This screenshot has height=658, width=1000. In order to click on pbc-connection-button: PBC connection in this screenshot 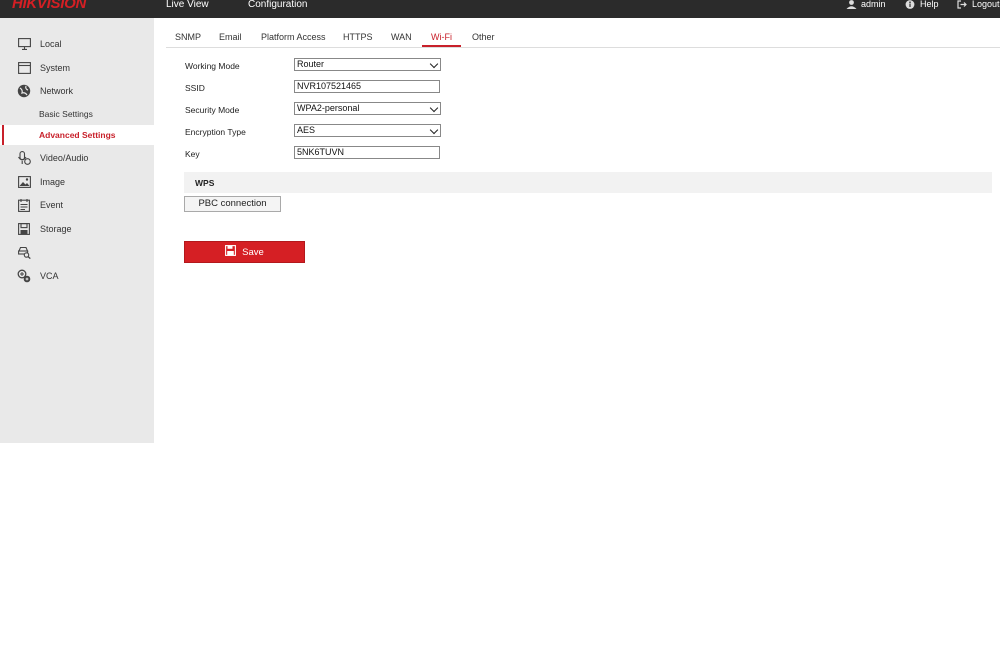, I will do `click(232, 204)`.